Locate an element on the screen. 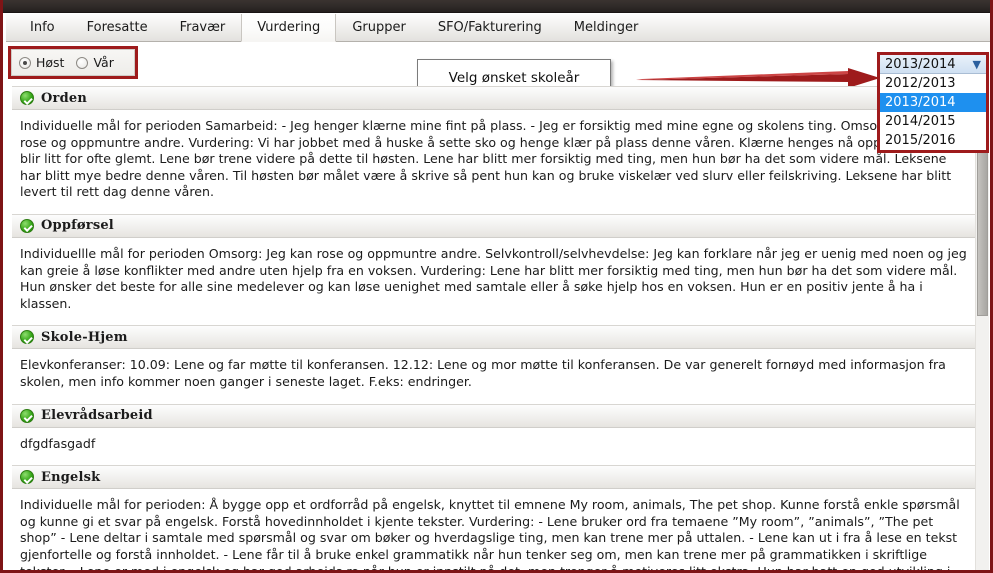  season-selector-highlight: Høst Vår is located at coordinates (73, 62).